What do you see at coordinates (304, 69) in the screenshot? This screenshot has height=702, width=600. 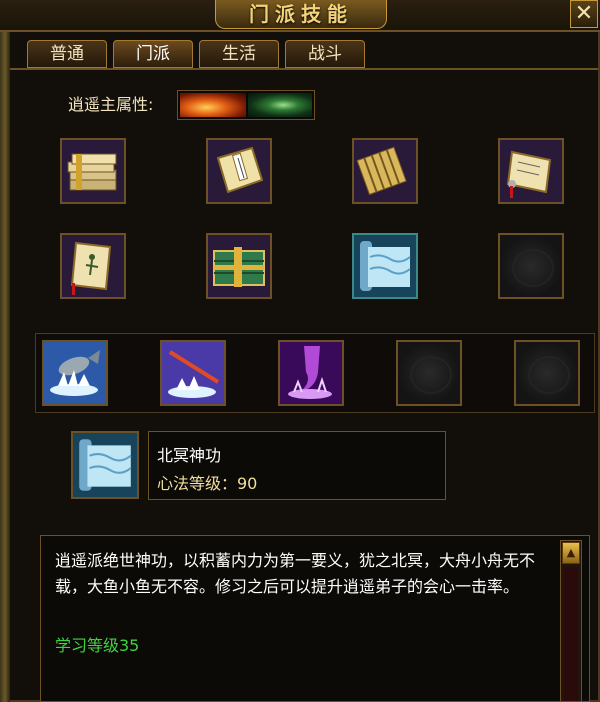 I see `tab-divider` at bounding box center [304, 69].